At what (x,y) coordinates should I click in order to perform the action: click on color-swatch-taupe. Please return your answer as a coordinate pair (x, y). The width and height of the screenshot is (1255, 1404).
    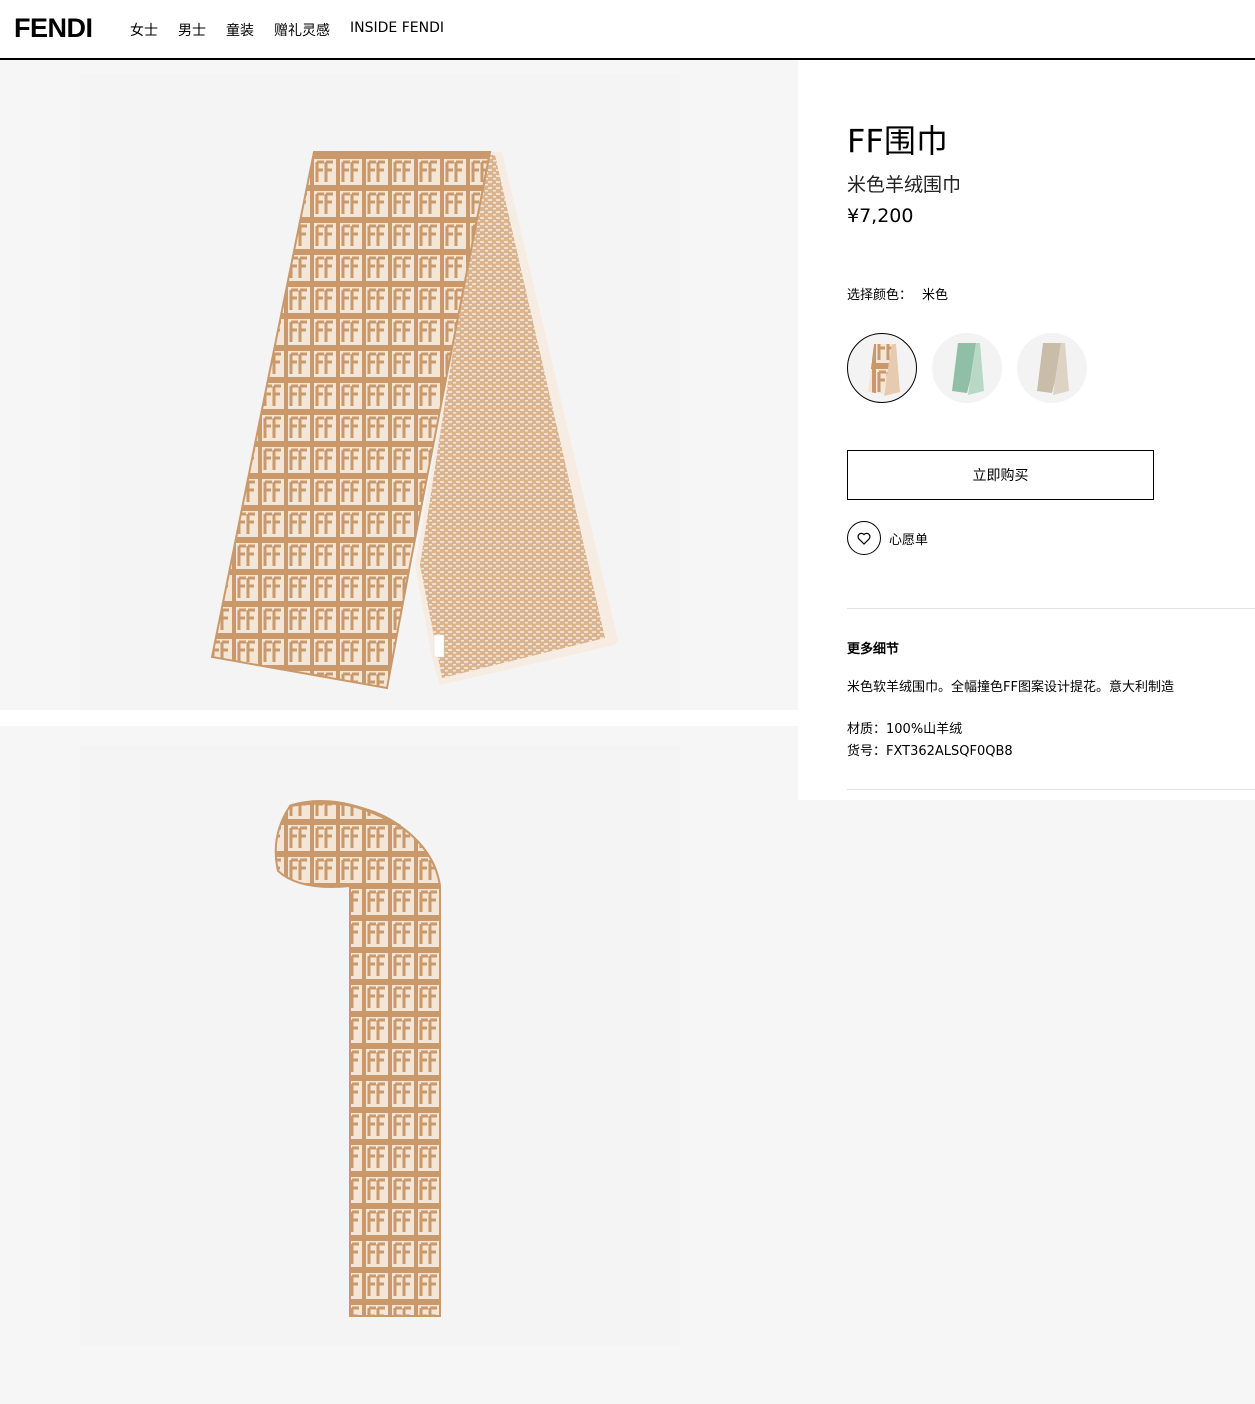
    Looking at the image, I should click on (1052, 368).